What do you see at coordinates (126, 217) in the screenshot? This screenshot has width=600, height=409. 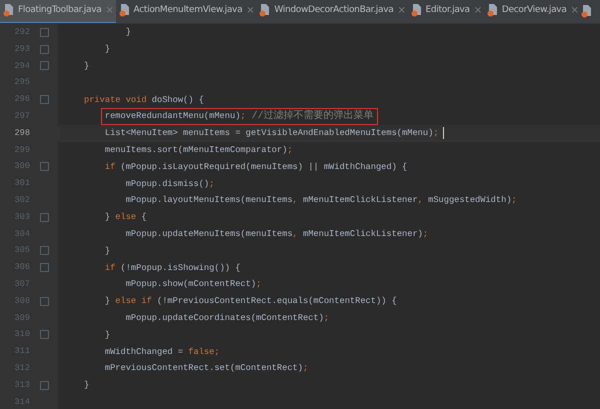 I see `code-line: } else {` at bounding box center [126, 217].